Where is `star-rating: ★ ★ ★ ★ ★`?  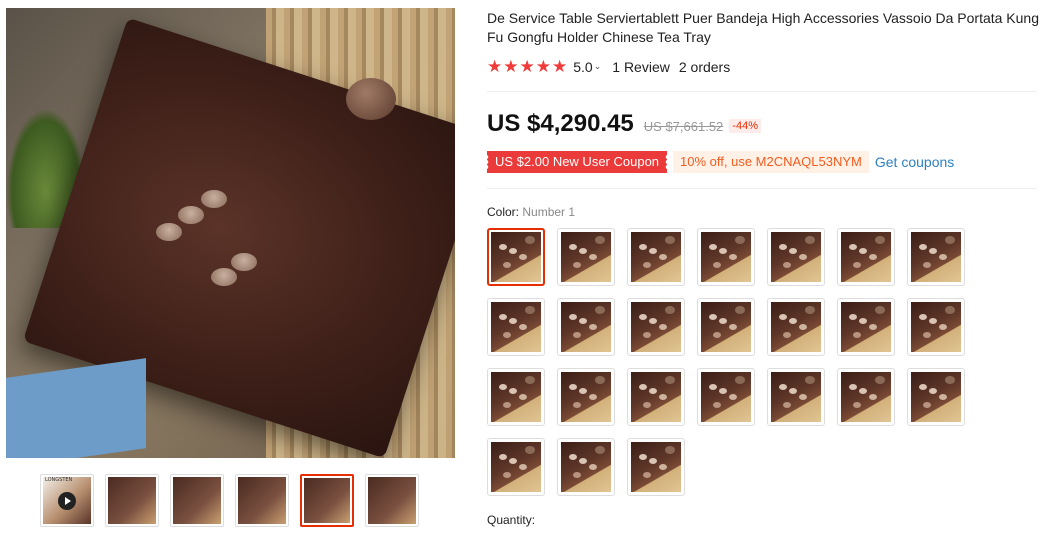 star-rating: ★ ★ ★ ★ ★ is located at coordinates (527, 66).